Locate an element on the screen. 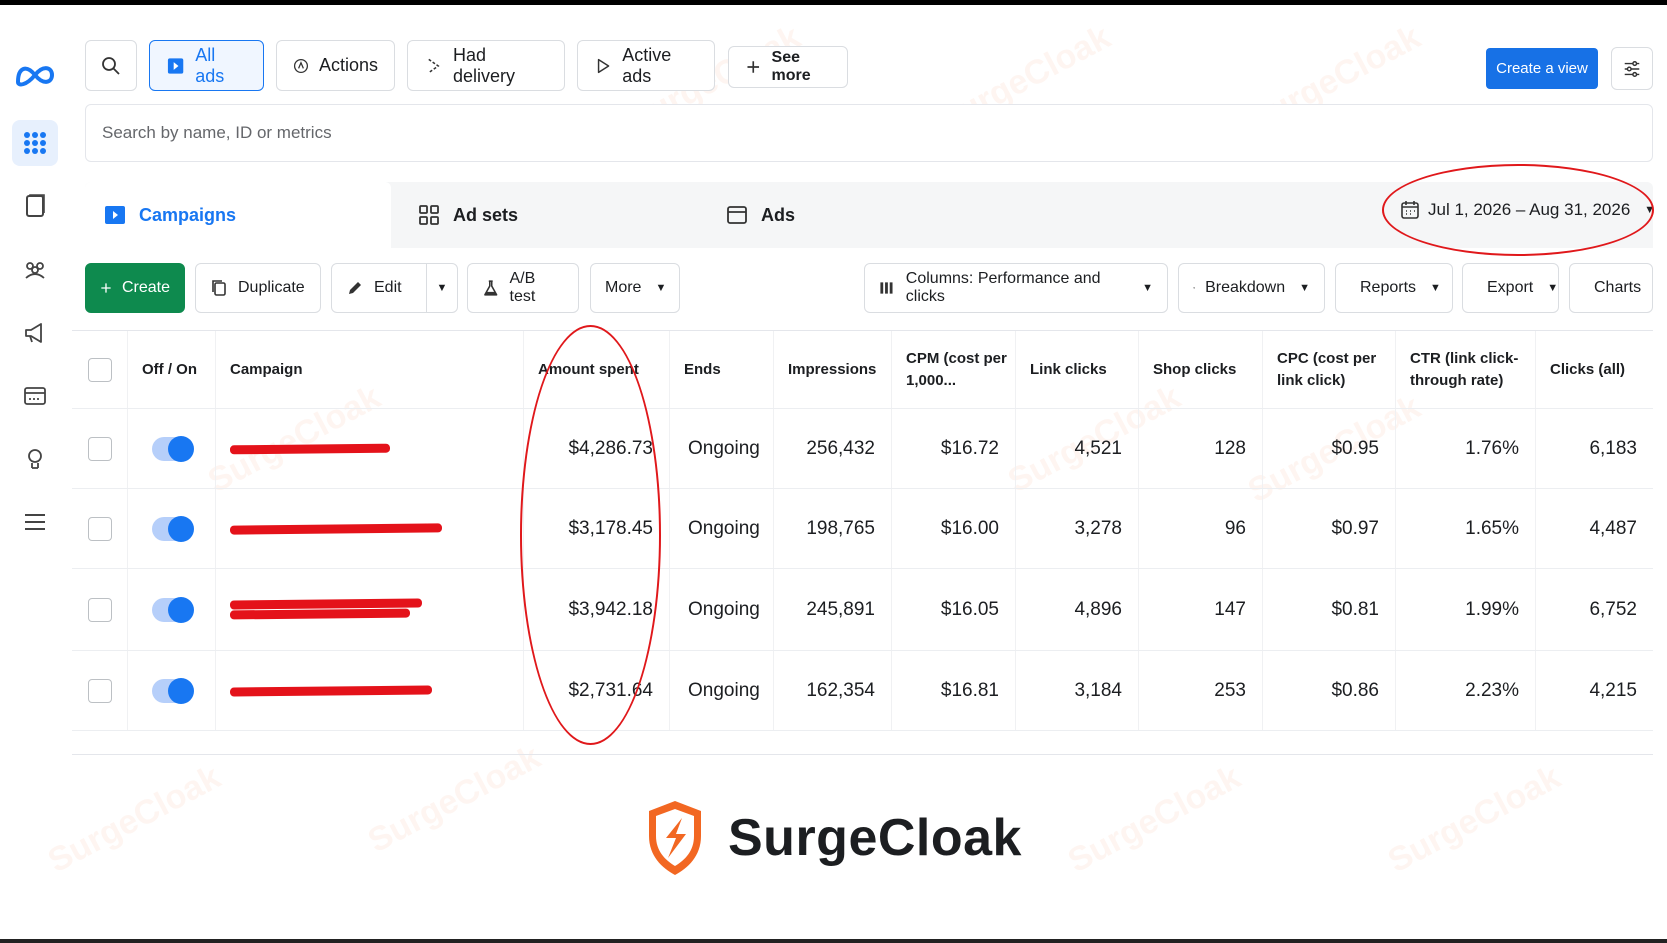  tab-campaigns: Campaigns is located at coordinates (238, 215).